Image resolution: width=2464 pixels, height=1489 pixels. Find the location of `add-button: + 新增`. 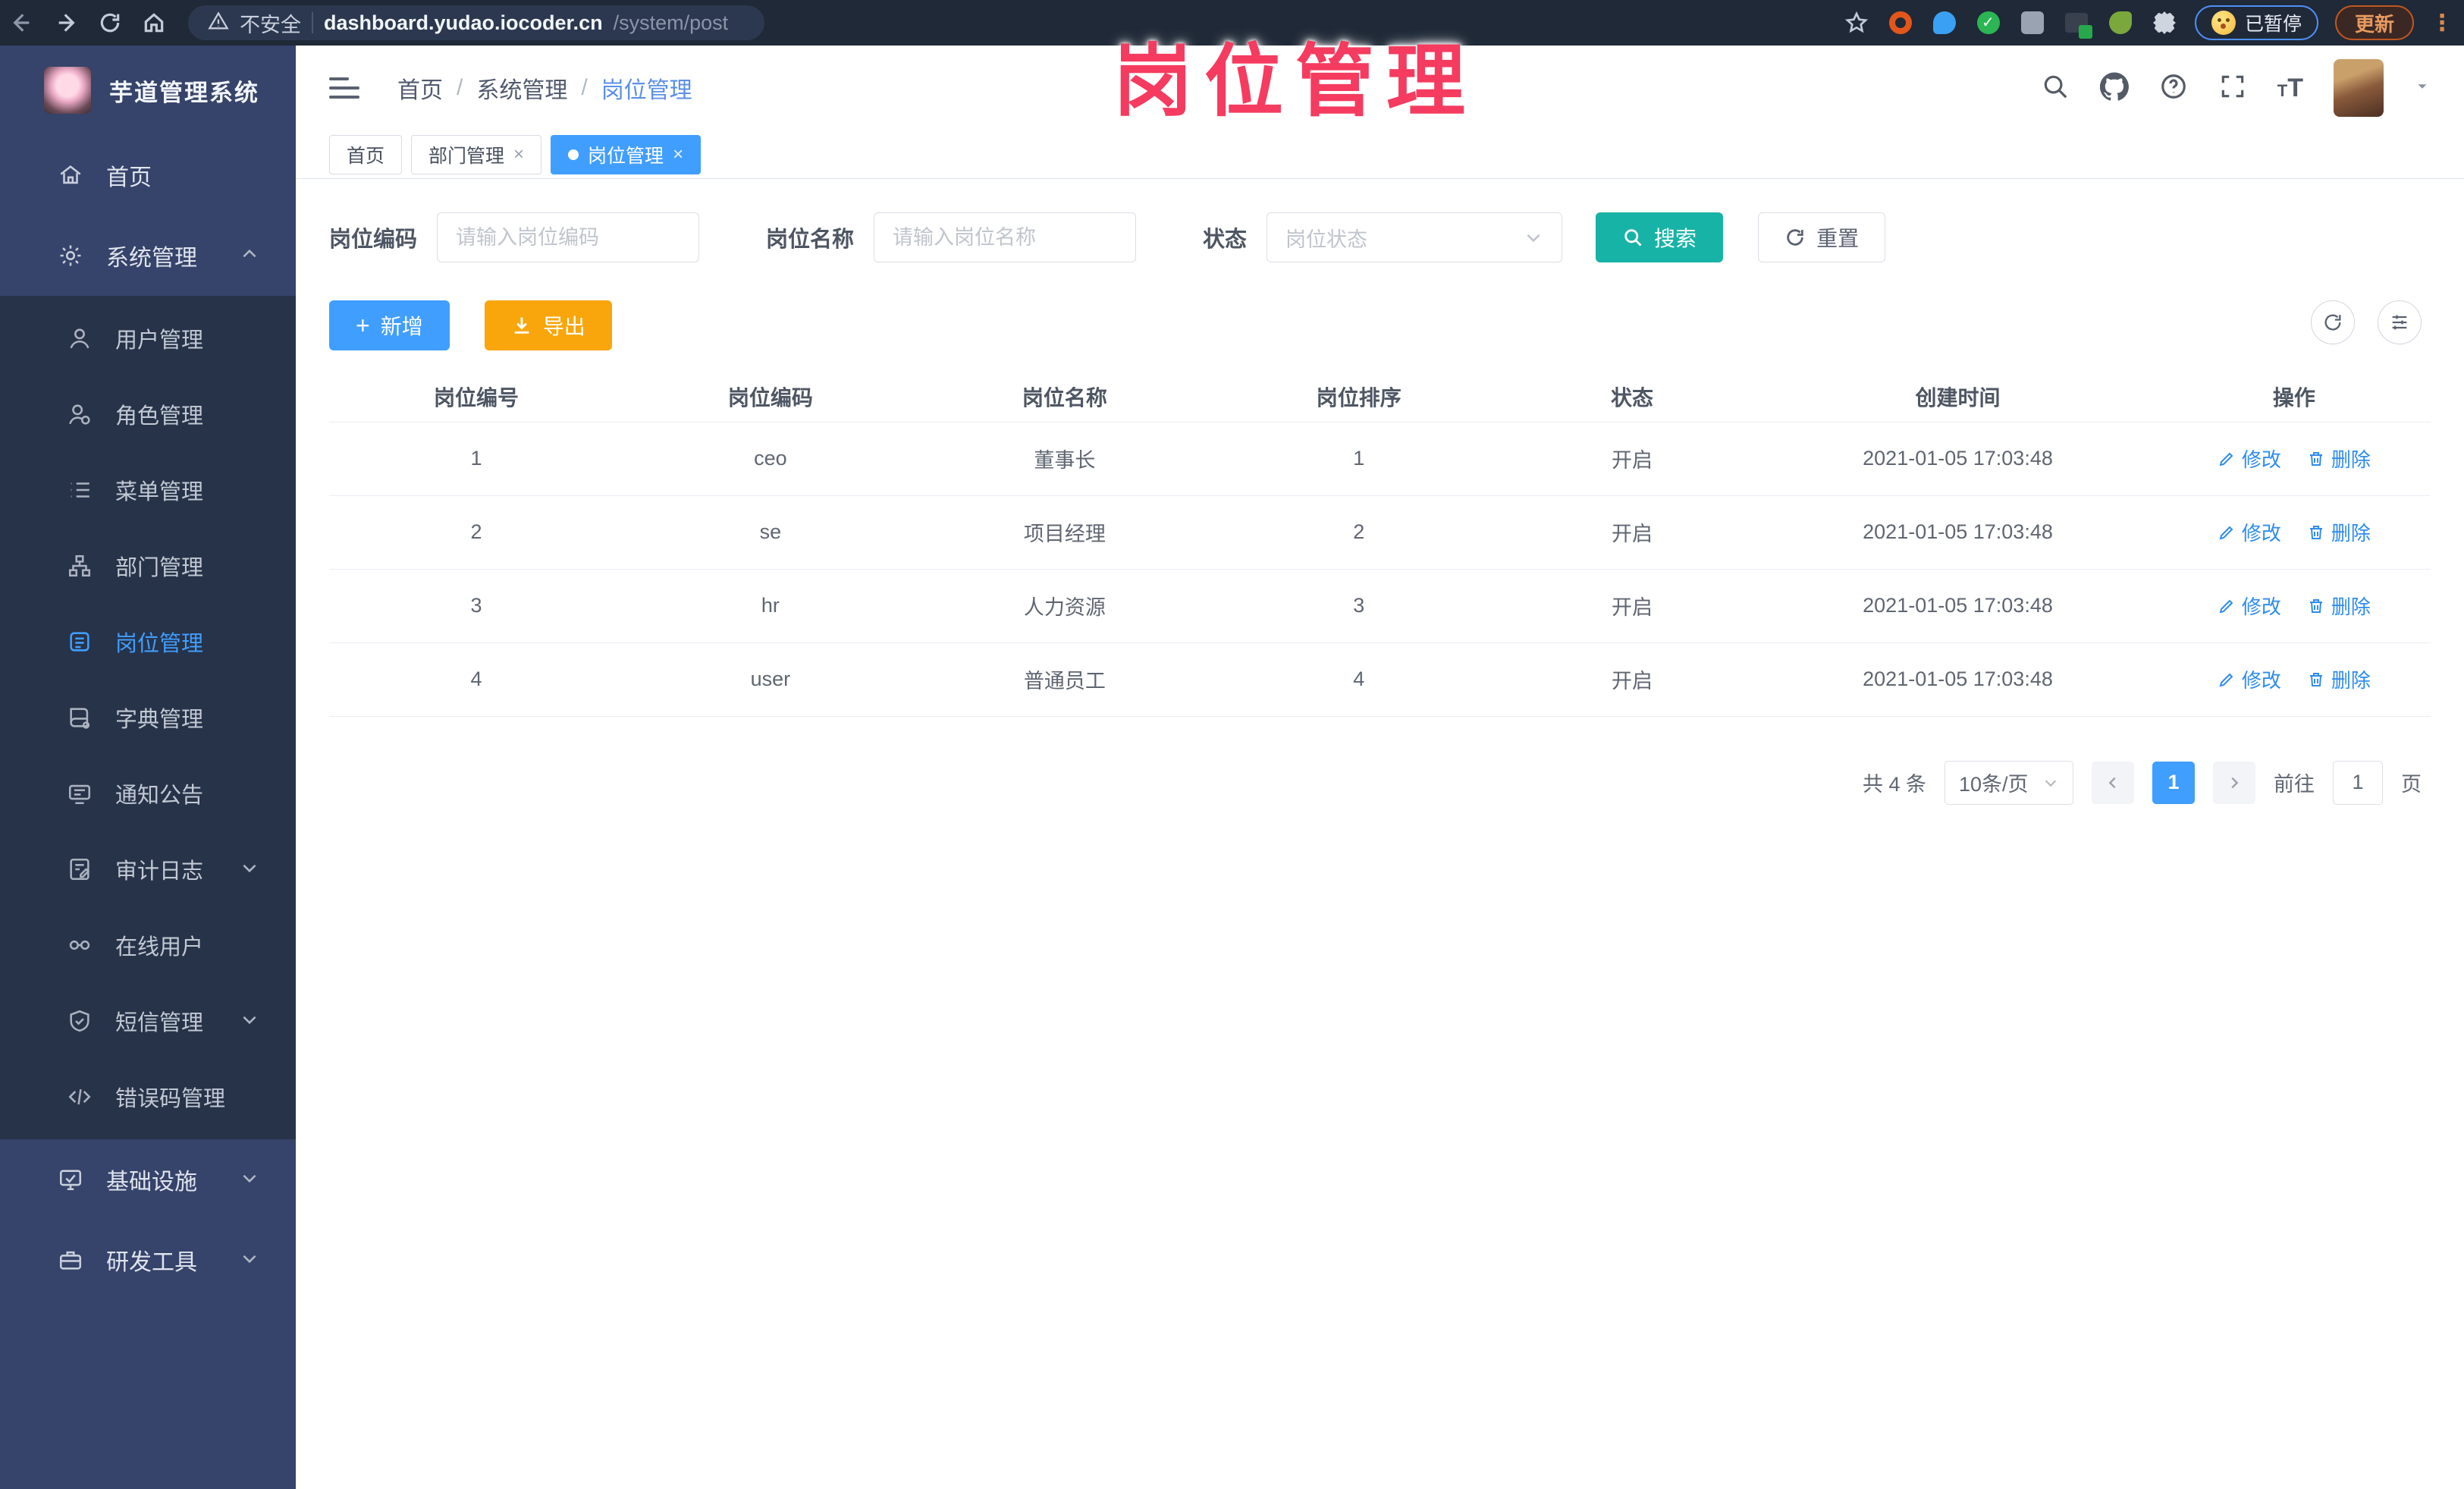

add-button: + 新增 is located at coordinates (390, 325).